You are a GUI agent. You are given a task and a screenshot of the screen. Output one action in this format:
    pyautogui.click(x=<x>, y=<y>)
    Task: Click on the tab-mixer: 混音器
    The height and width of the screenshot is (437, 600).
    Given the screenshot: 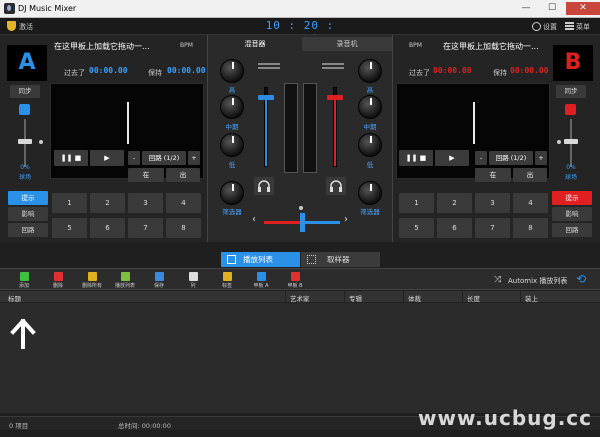 What is the action you would take?
    pyautogui.click(x=255, y=44)
    